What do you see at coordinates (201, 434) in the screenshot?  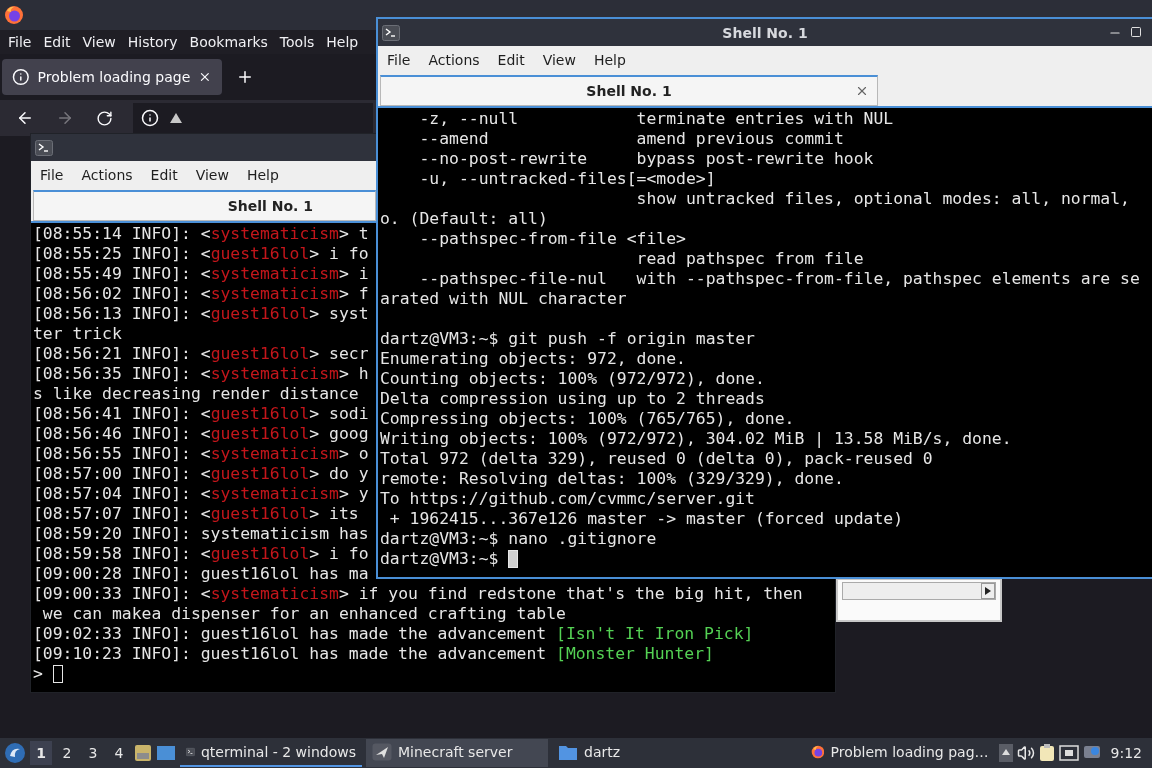 I see `terminal-line: [08:56:46 INFO]: <guest16lol> goog` at bounding box center [201, 434].